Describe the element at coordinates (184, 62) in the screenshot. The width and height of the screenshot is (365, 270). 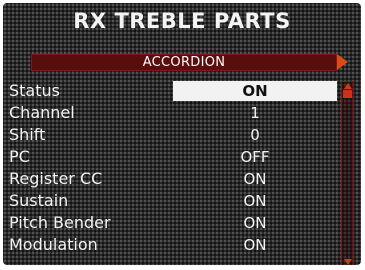
I see `part-selector-value: ACCORDION` at that location.